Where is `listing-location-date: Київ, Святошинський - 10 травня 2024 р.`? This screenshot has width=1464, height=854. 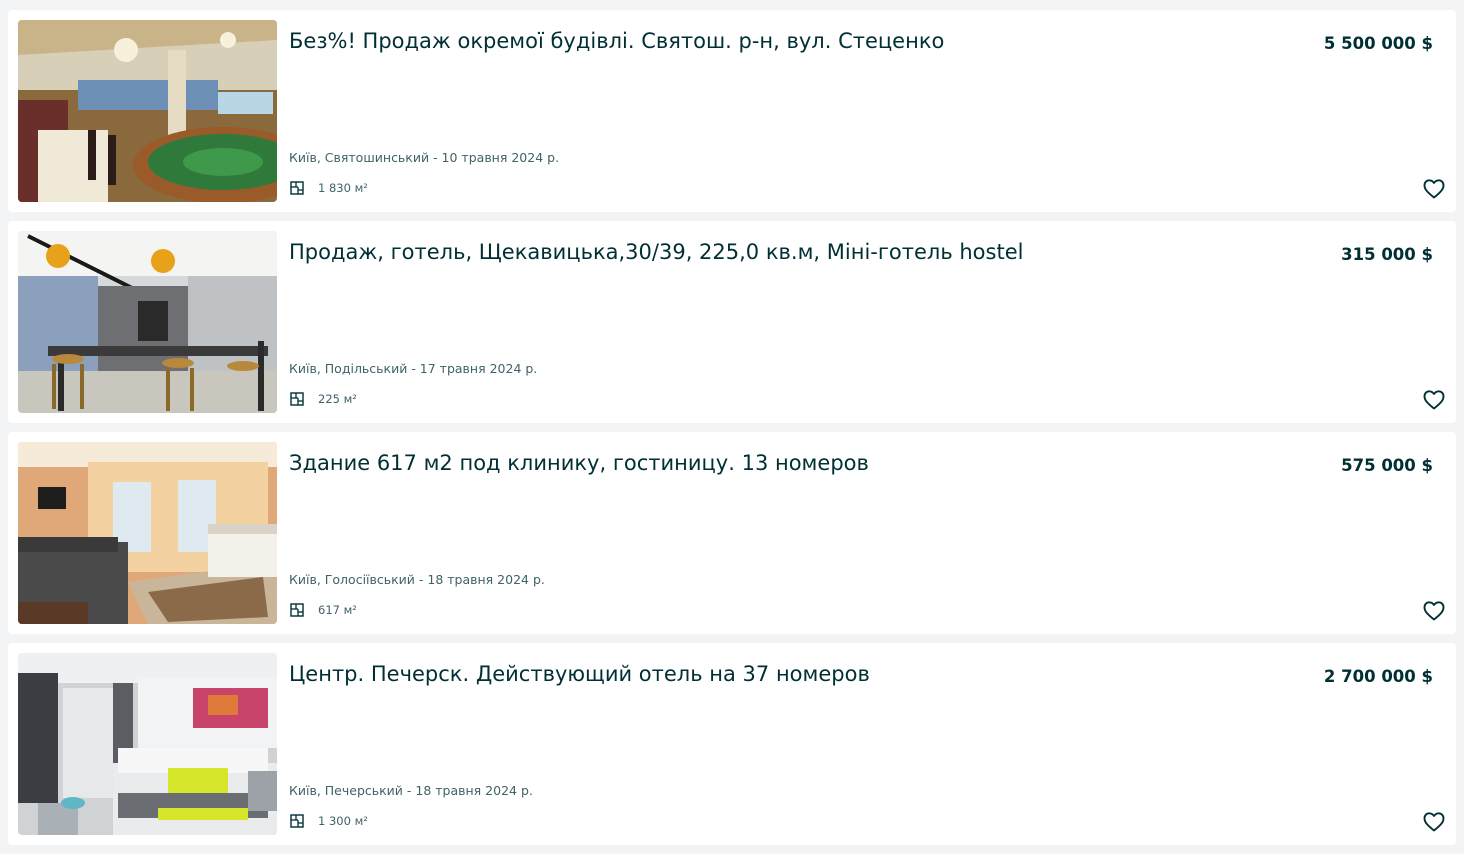
listing-location-date: Київ, Святошинський - 10 травня 2024 р. is located at coordinates (424, 157).